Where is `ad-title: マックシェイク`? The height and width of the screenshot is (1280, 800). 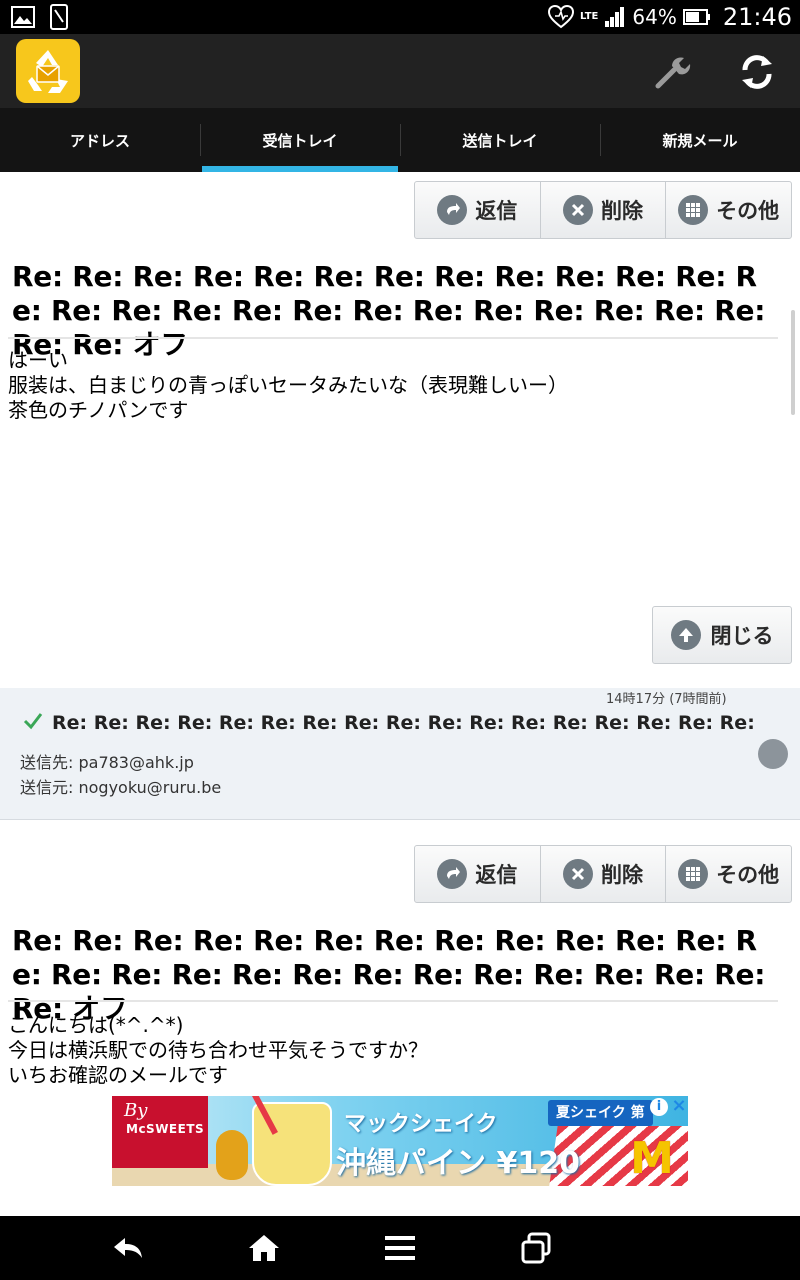
ad-title: マックシェイク is located at coordinates (421, 1124).